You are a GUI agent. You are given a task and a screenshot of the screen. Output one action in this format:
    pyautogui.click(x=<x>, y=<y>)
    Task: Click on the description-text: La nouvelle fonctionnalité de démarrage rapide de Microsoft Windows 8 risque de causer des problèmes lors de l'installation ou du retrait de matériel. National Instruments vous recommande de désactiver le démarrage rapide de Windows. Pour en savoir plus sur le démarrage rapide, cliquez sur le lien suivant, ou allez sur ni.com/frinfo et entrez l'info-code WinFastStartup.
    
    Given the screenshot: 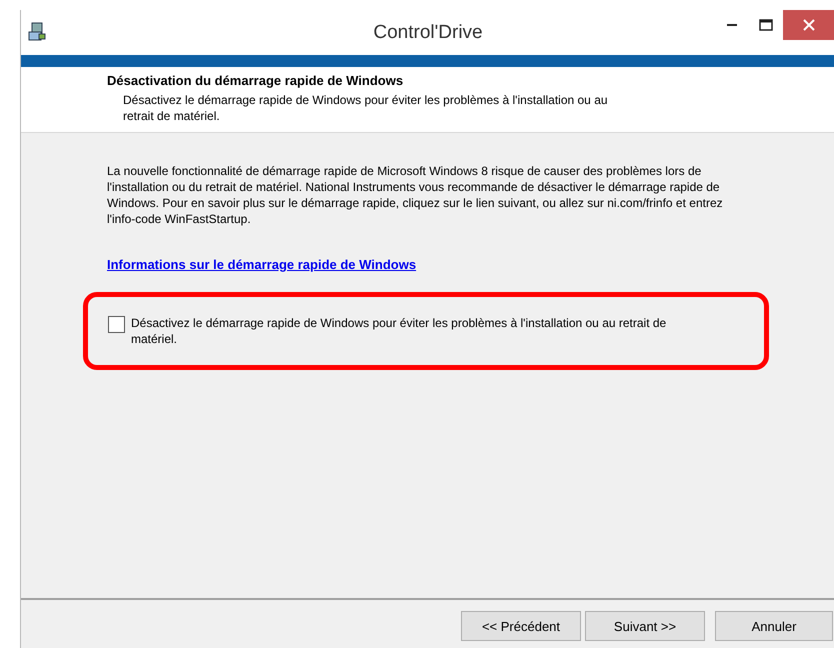 What is the action you would take?
    pyautogui.click(x=415, y=195)
    